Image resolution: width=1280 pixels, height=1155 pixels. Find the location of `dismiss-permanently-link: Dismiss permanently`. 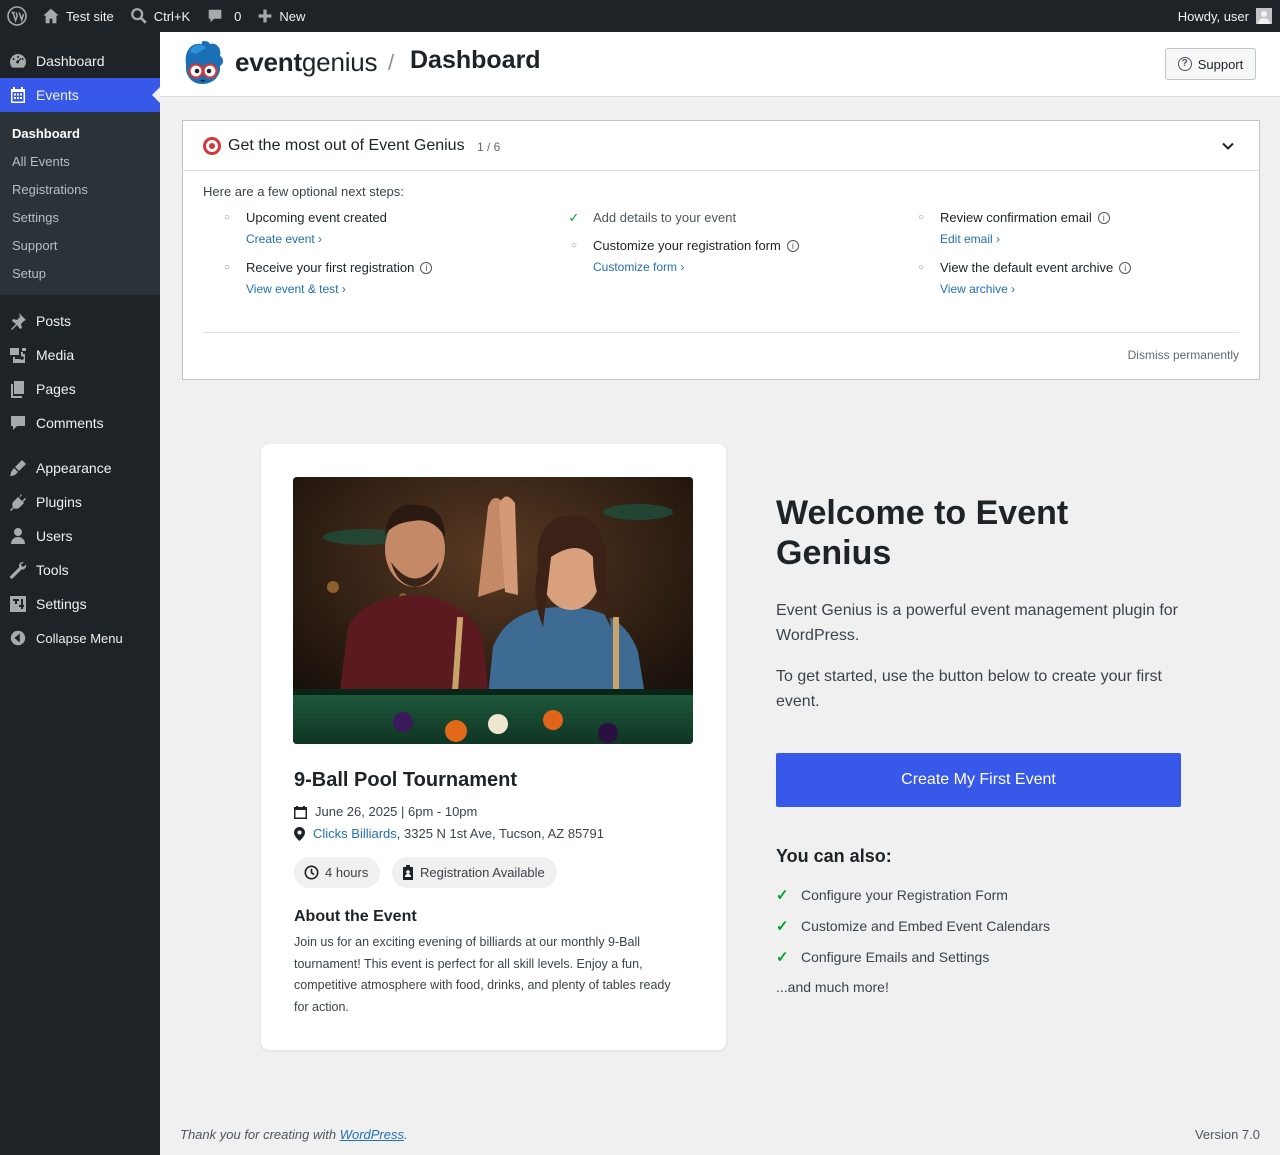

dismiss-permanently-link: Dismiss permanently is located at coordinates (1183, 355).